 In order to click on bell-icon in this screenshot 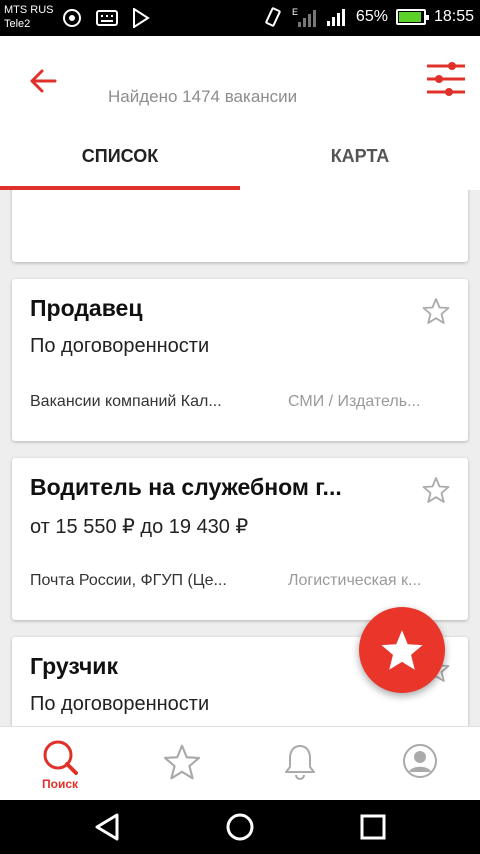, I will do `click(300, 762)`.